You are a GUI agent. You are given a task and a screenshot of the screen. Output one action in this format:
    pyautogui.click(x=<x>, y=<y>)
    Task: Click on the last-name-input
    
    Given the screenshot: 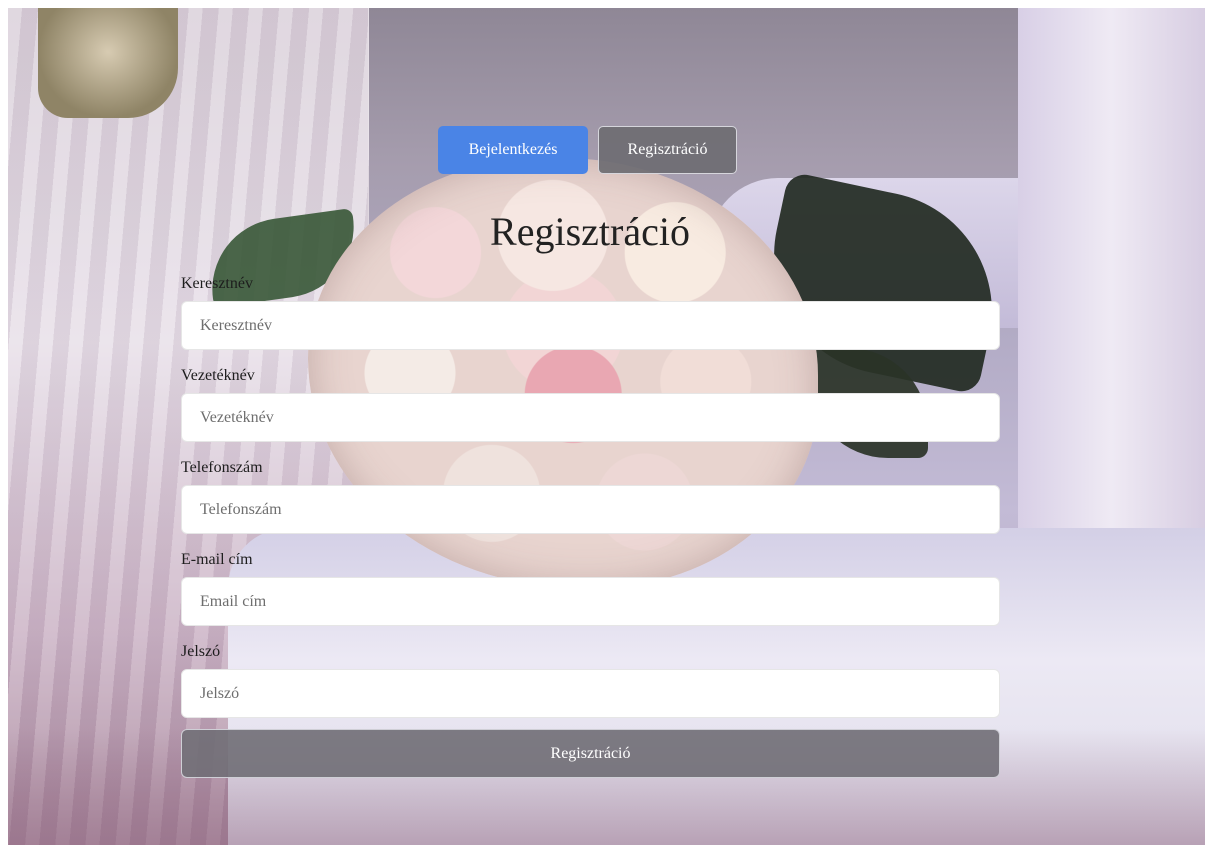 What is the action you would take?
    pyautogui.click(x=590, y=417)
    